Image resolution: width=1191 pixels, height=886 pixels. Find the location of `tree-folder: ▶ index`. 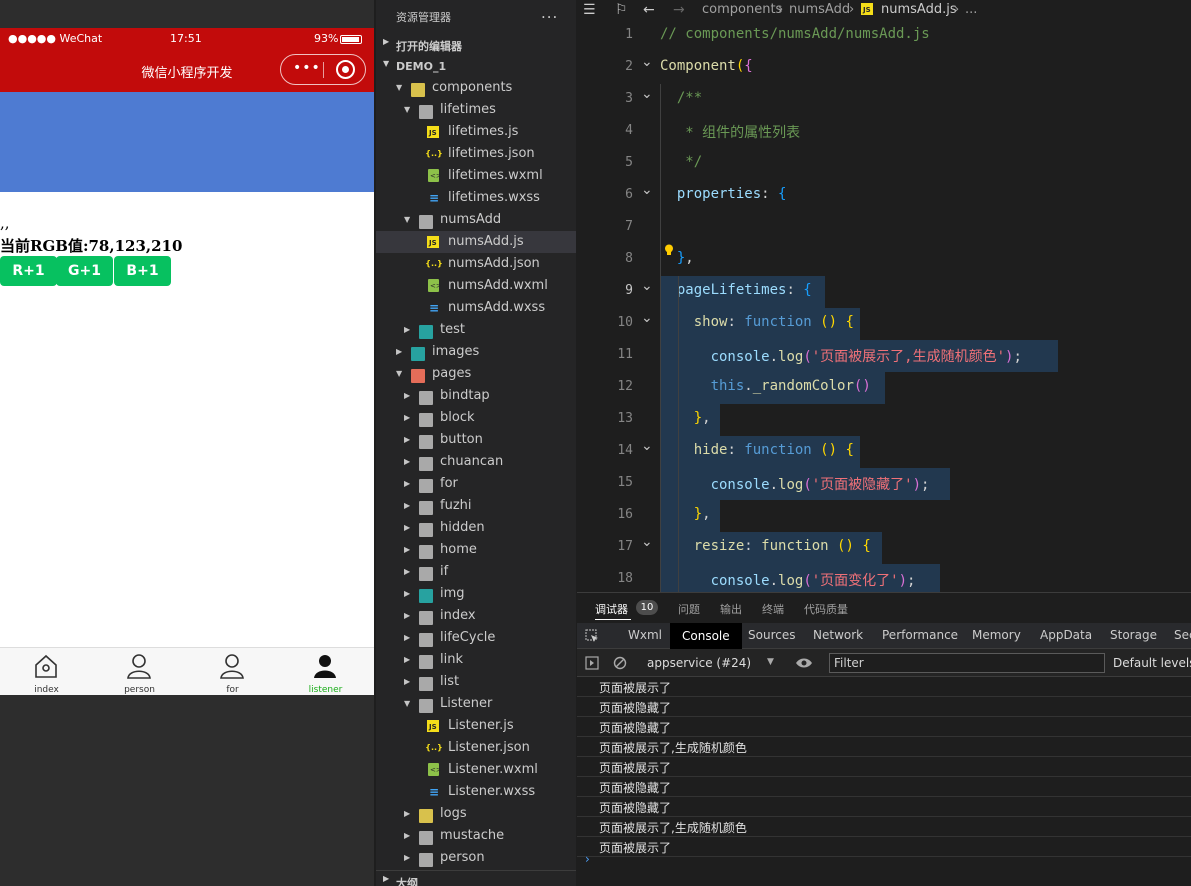

tree-folder: ▶ index is located at coordinates (476, 616).